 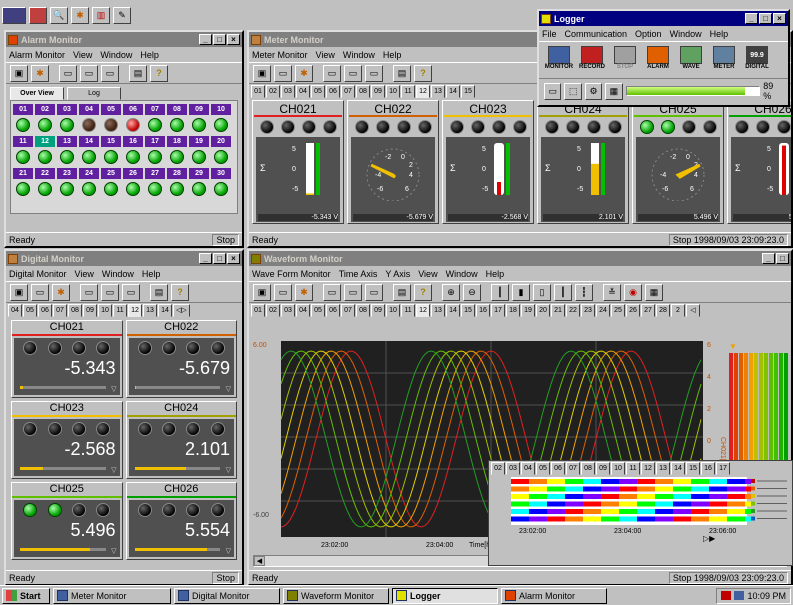 I want to click on channel-tab: 25, so click(x=618, y=310).